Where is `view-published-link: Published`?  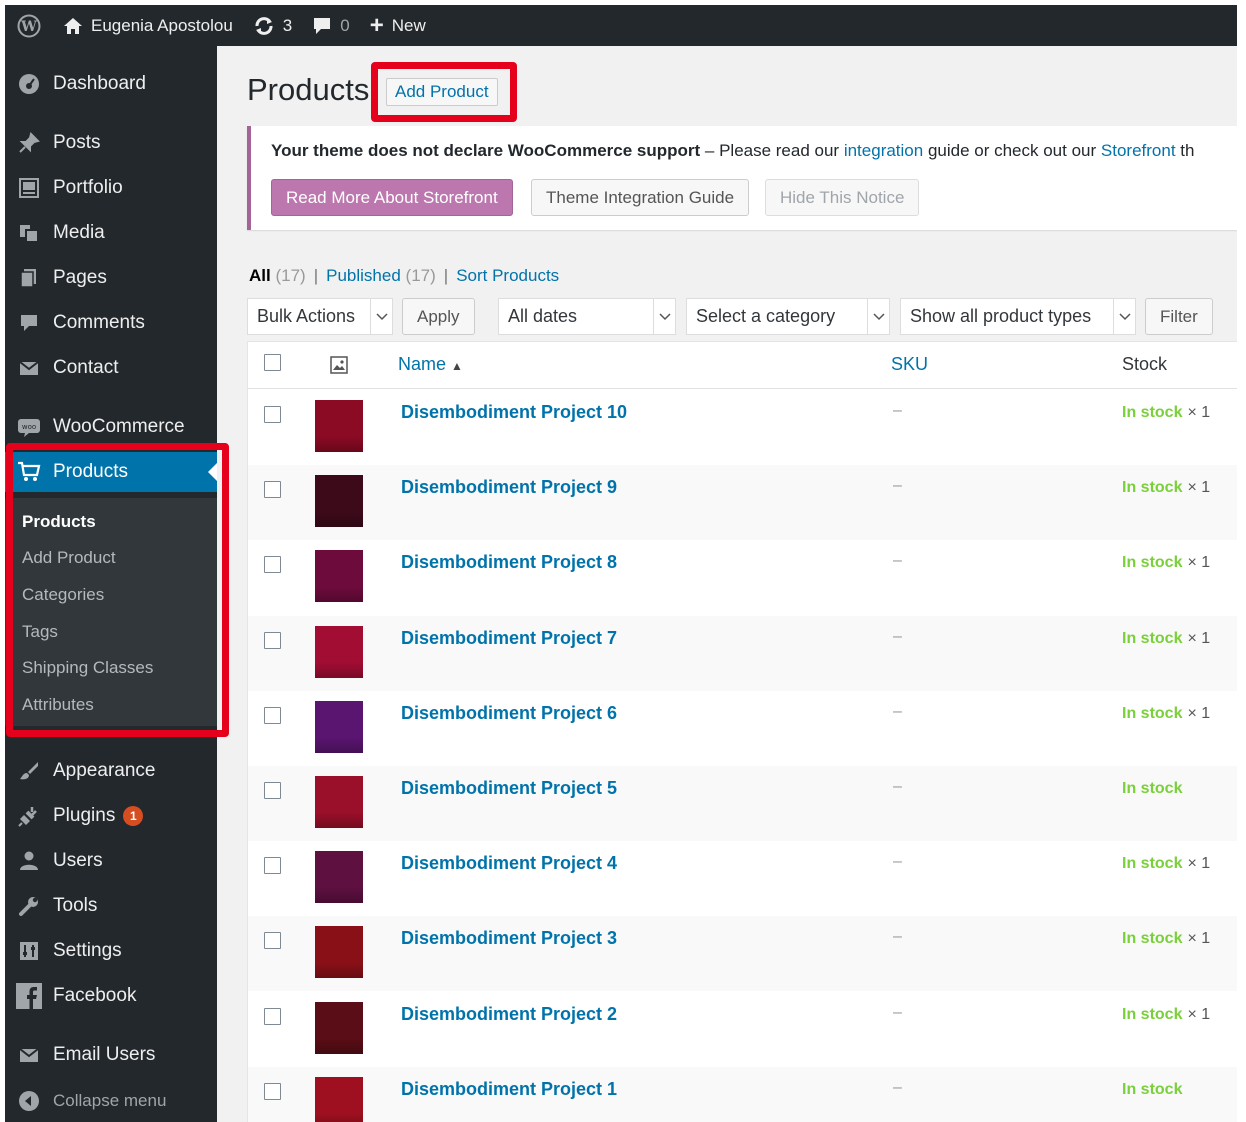
view-published-link: Published is located at coordinates (363, 275).